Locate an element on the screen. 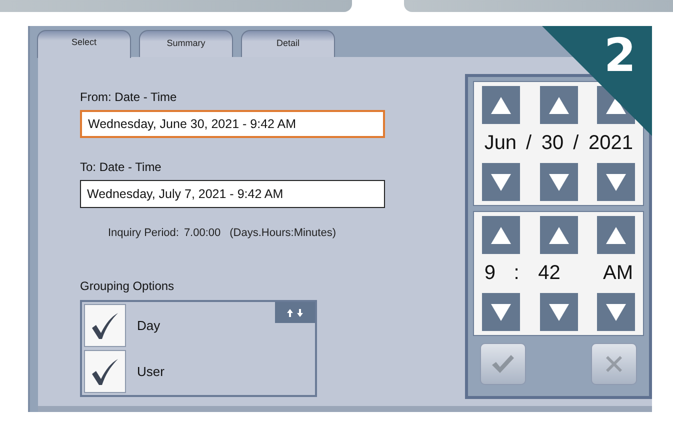  sort-arrows-icon is located at coordinates (295, 313).